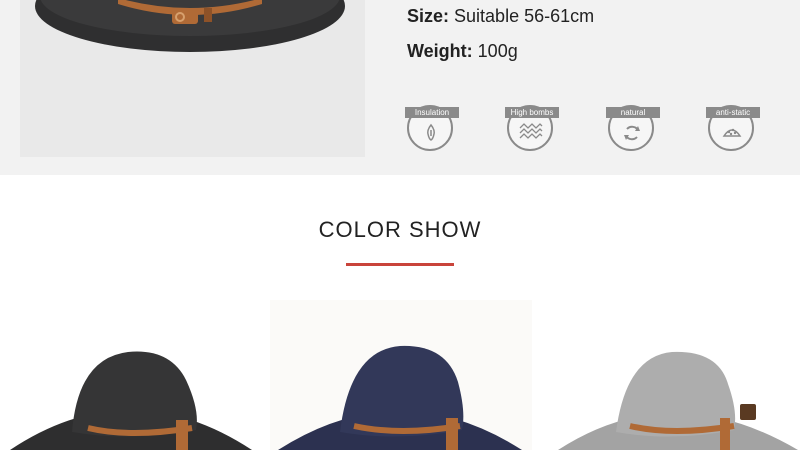  Describe the element at coordinates (733, 127) in the screenshot. I see `feature-badge-anti-static: anti-static` at that location.